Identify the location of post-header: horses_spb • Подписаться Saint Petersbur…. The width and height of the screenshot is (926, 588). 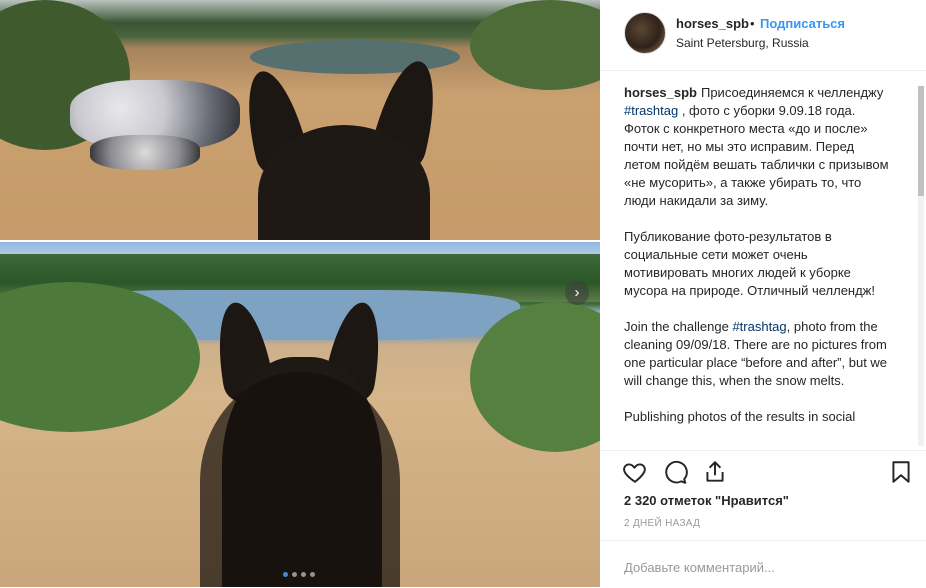
(763, 35).